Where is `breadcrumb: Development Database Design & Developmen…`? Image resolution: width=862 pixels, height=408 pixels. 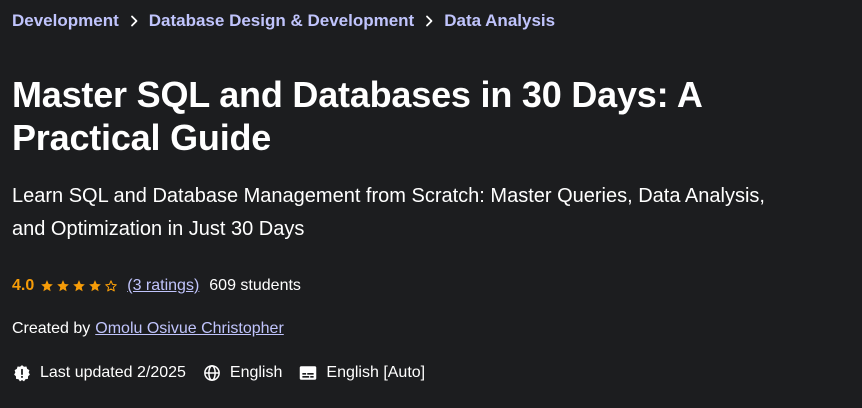
breadcrumb: Development Database Design & Developmen… is located at coordinates (434, 21).